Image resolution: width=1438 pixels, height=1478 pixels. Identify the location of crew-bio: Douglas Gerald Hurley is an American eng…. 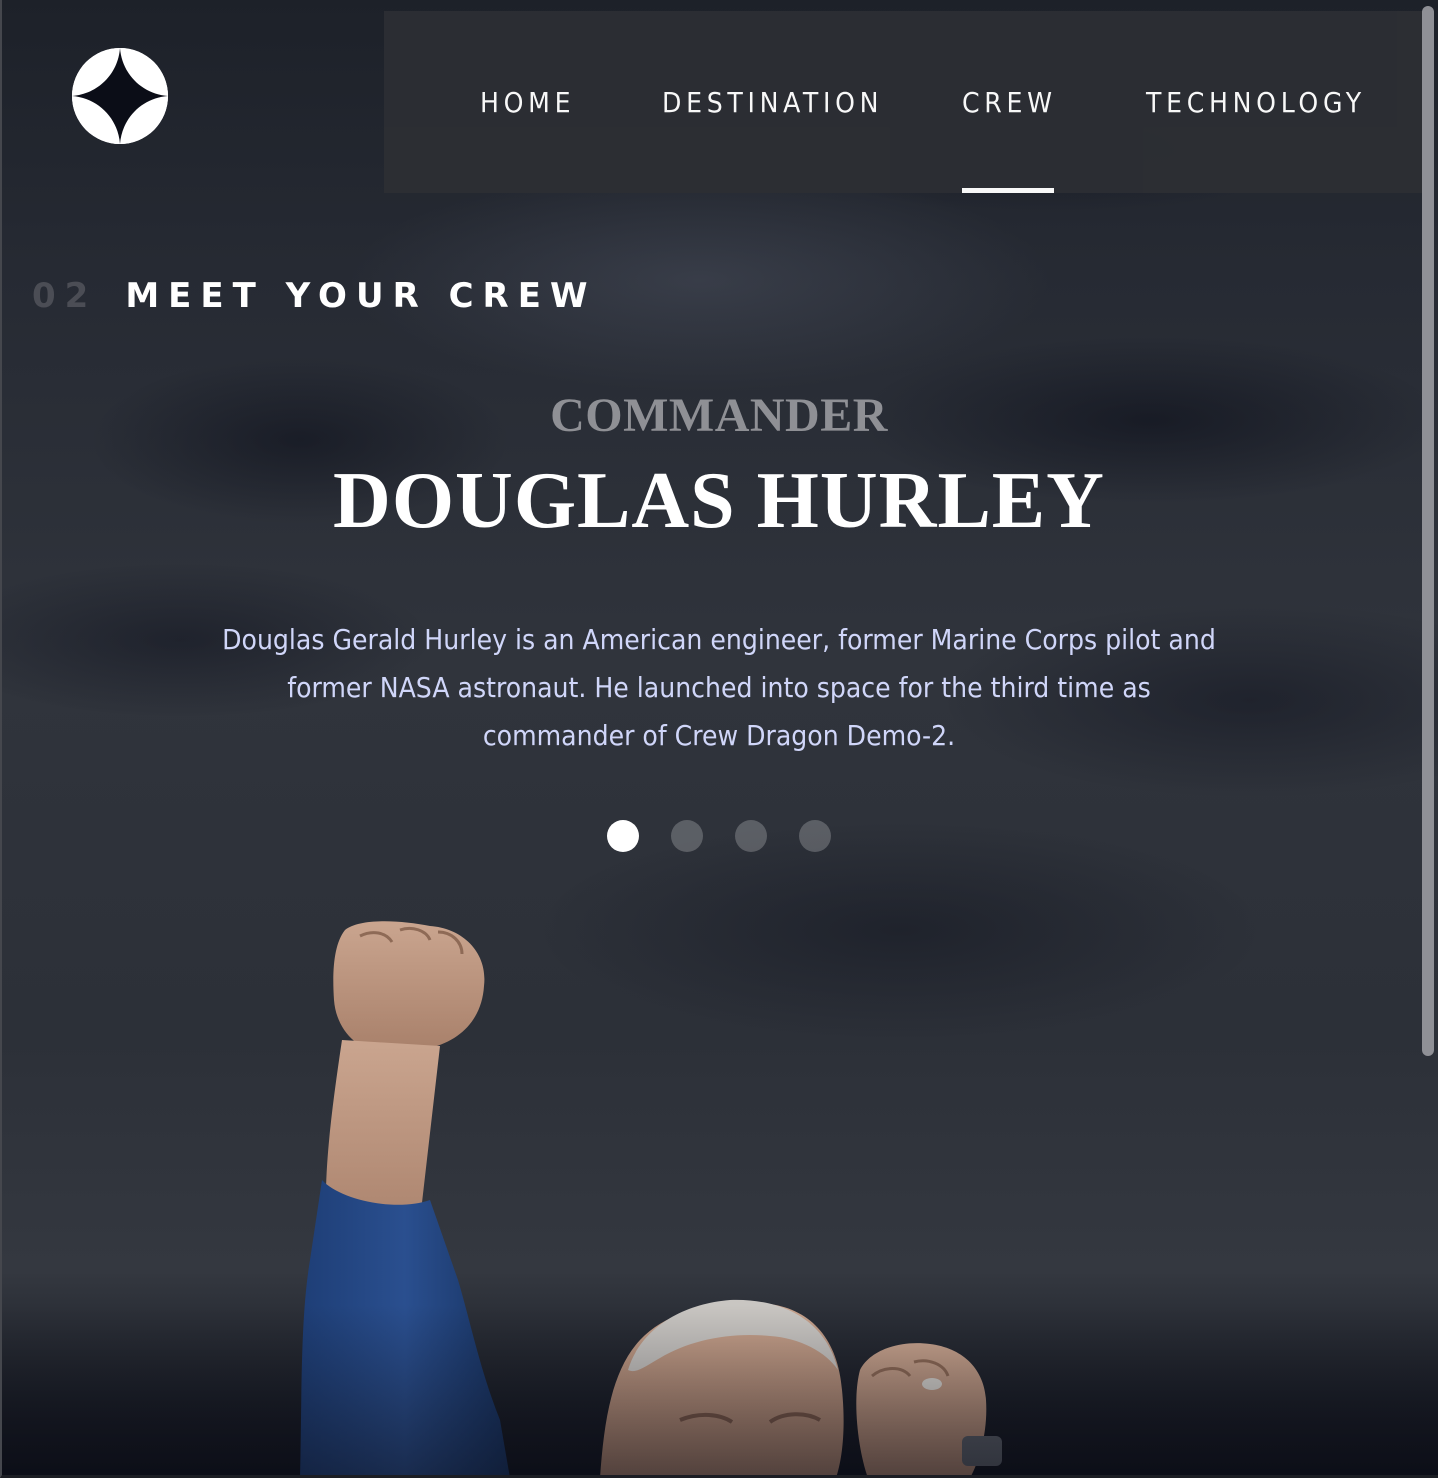
(719, 687).